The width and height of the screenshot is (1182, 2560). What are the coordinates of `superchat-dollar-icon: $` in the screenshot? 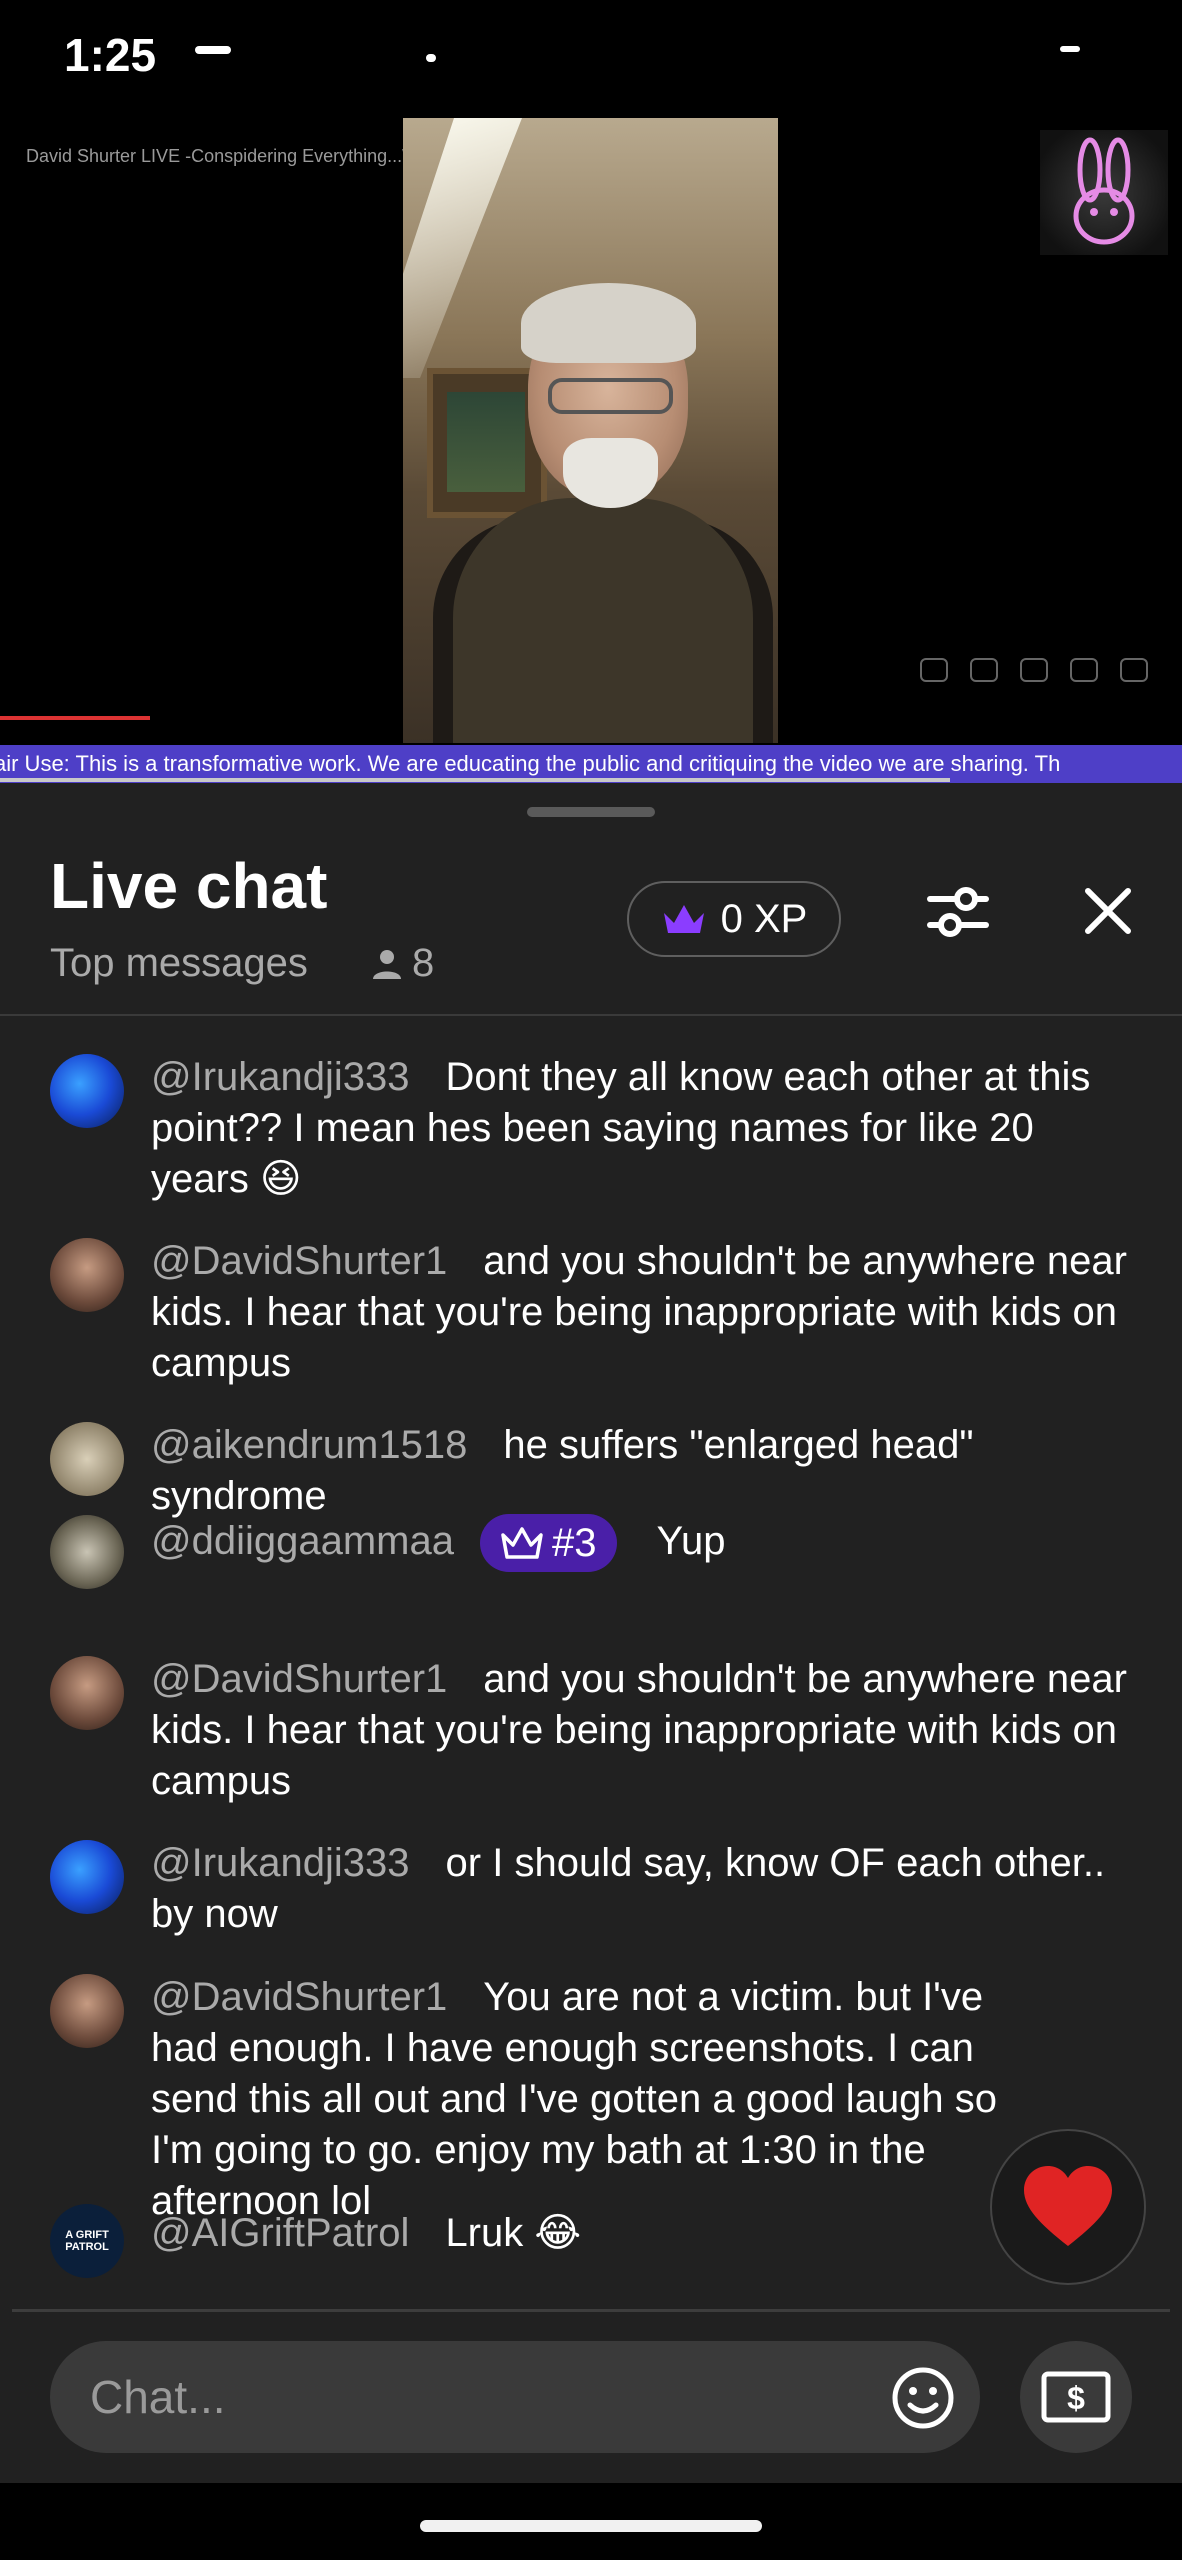 It's located at (1076, 2397).